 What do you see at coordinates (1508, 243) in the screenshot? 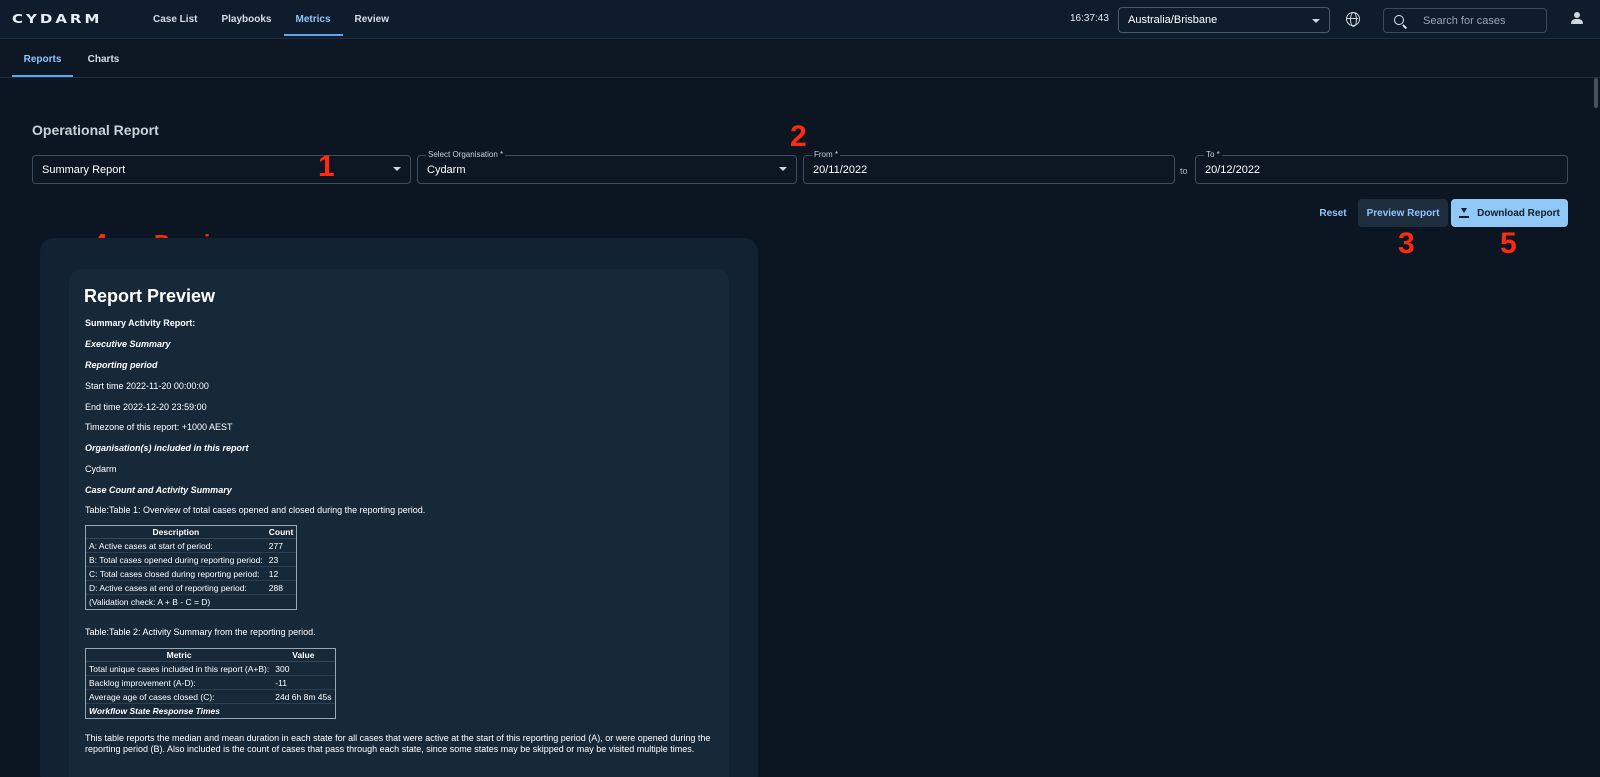
I see `annotation-5: 5` at bounding box center [1508, 243].